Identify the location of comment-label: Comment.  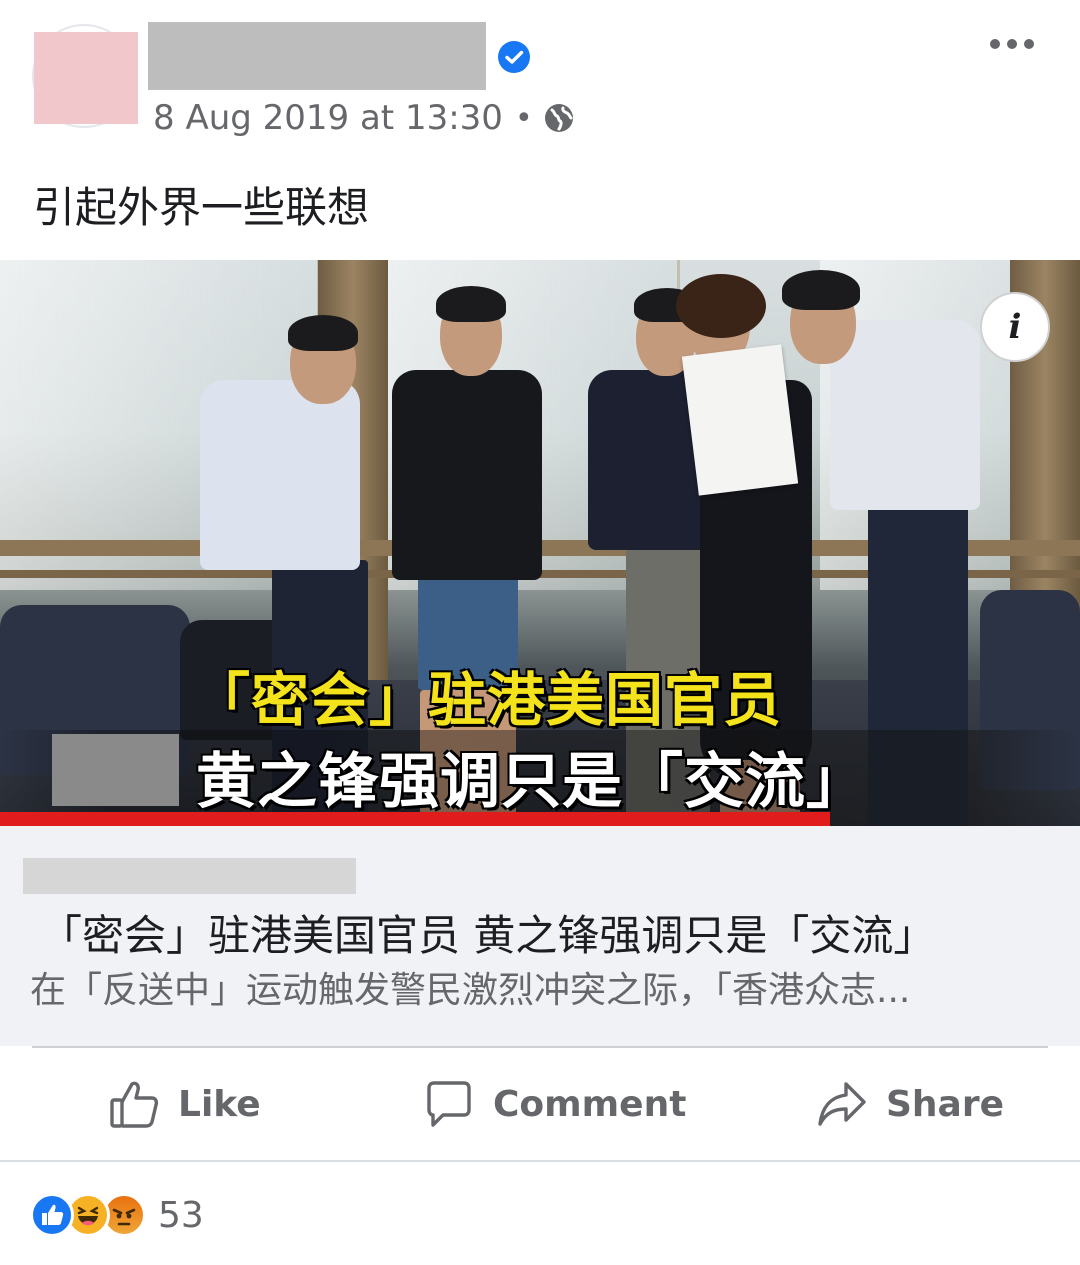
(590, 1104).